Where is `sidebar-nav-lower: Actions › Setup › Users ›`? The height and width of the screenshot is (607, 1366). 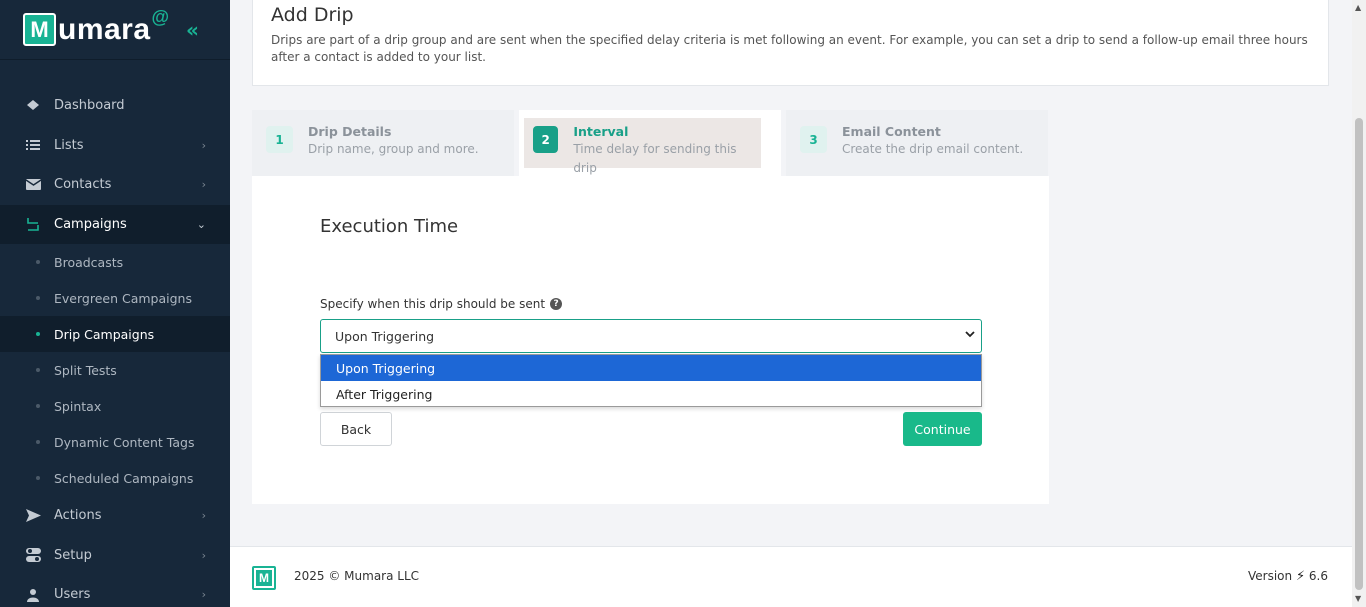
sidebar-nav-lower: Actions › Setup › Users › is located at coordinates (115, 551).